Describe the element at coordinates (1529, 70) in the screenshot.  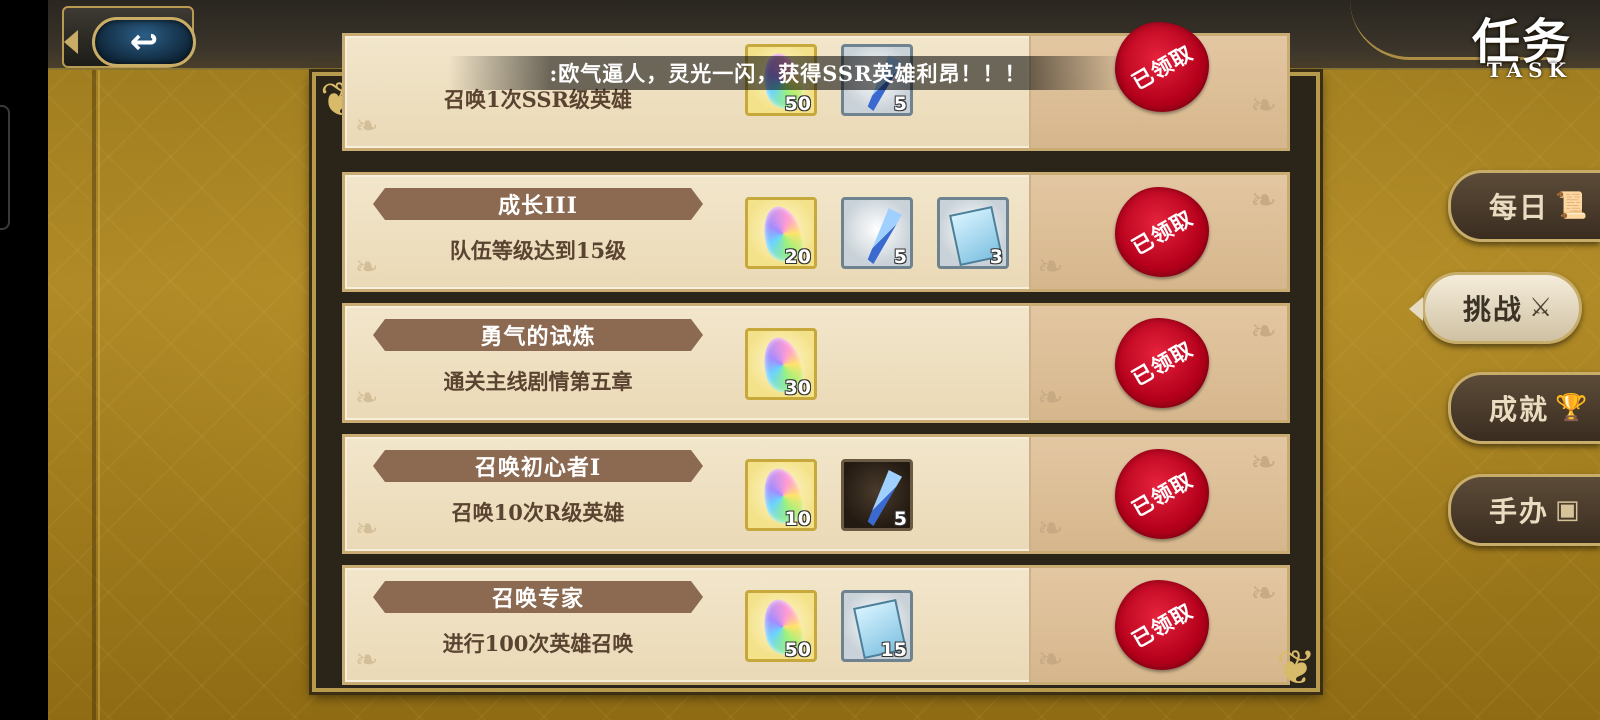
I see `title-english: TASK` at that location.